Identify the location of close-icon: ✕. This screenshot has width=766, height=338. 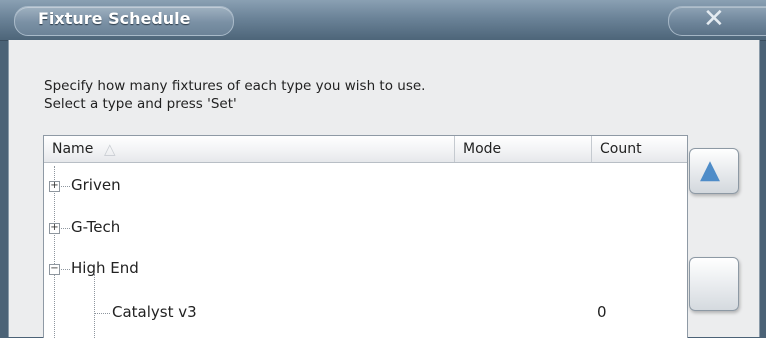
(714, 19).